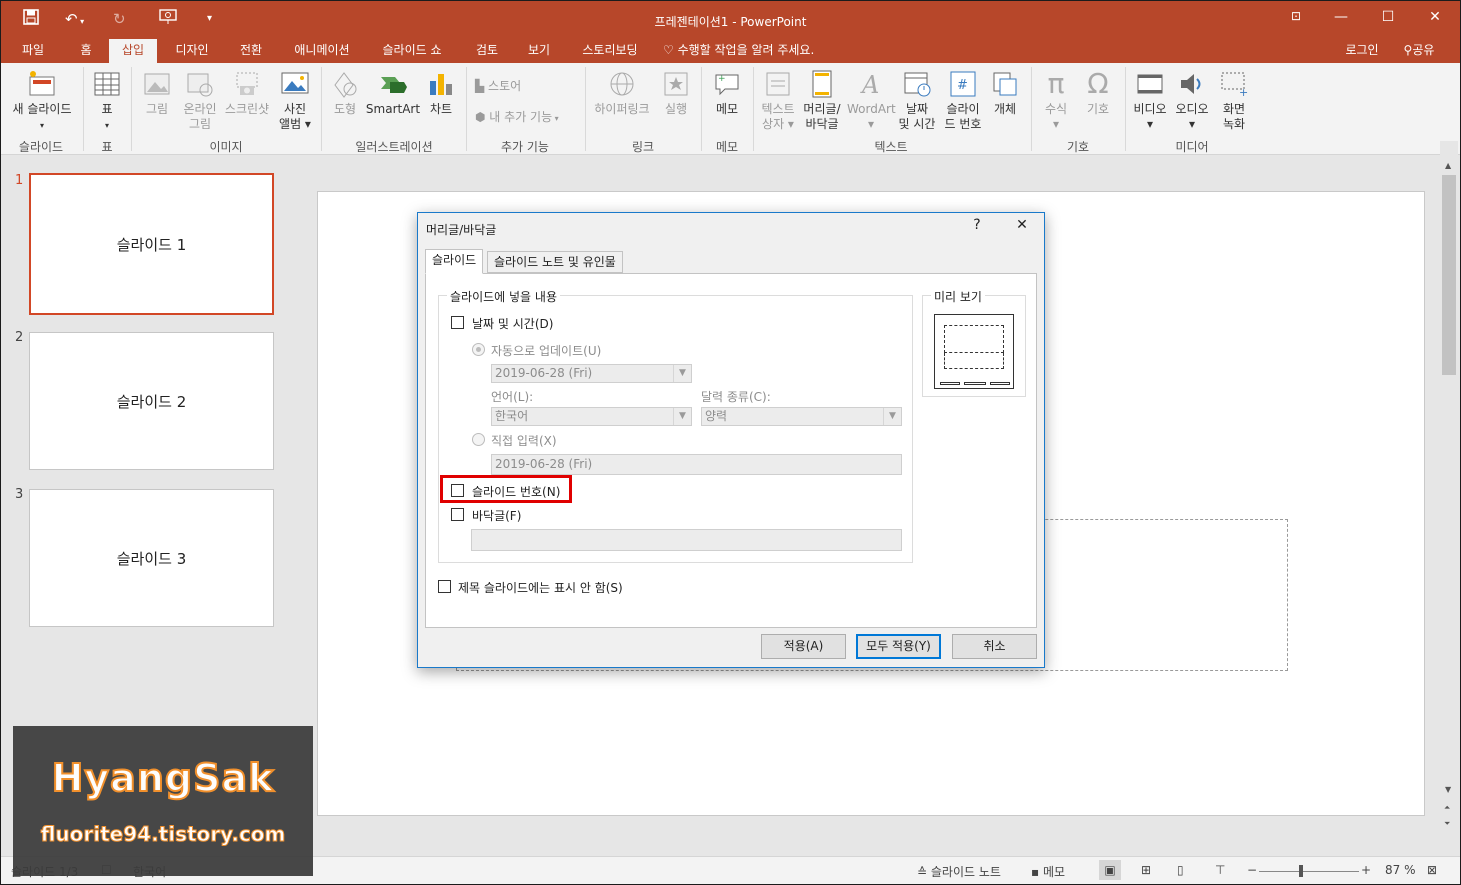  Describe the element at coordinates (1146, 870) in the screenshot. I see `slide-sorter-icon: ⊞` at that location.